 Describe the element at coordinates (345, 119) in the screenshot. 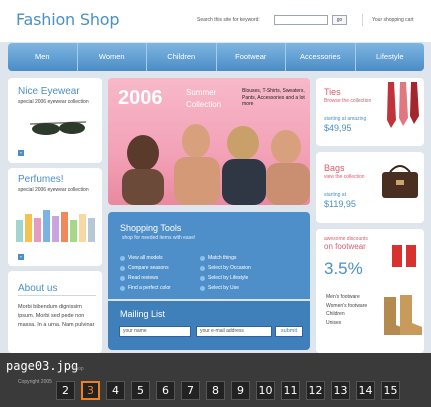

I see `ties-starting: starting at amazing` at that location.